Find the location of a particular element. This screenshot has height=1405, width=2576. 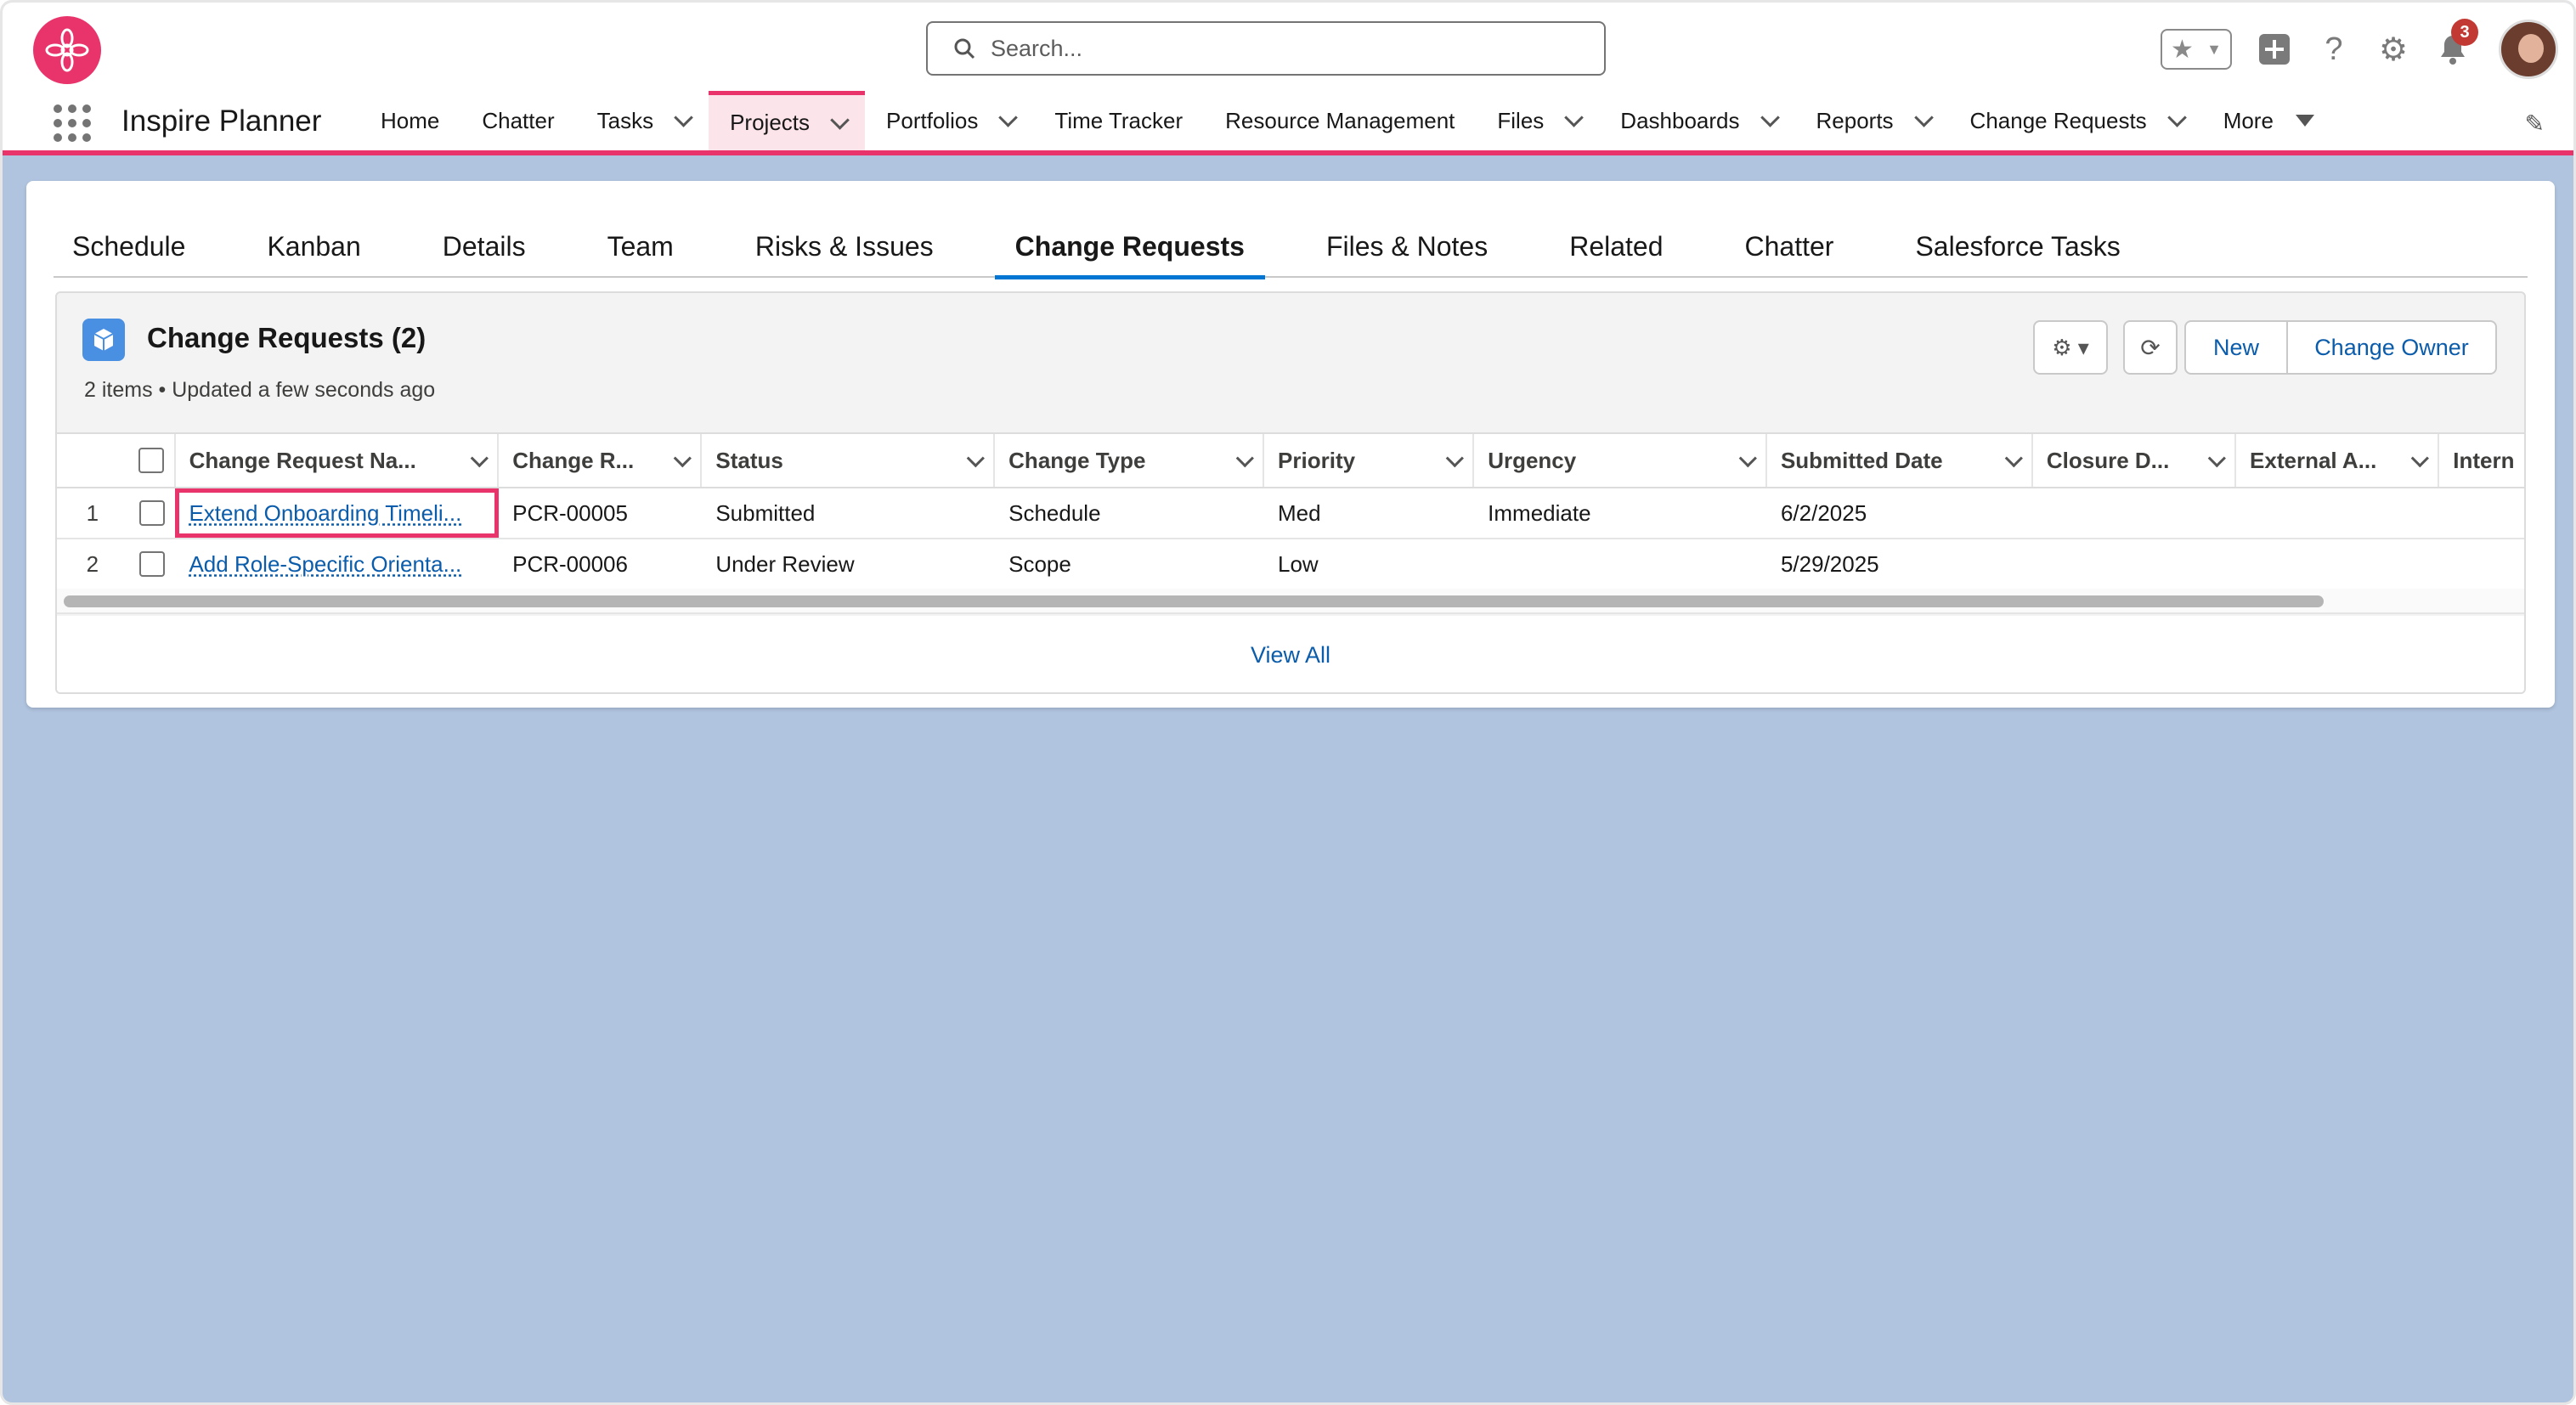

tab-change-requests: Change Requests is located at coordinates (1129, 247).